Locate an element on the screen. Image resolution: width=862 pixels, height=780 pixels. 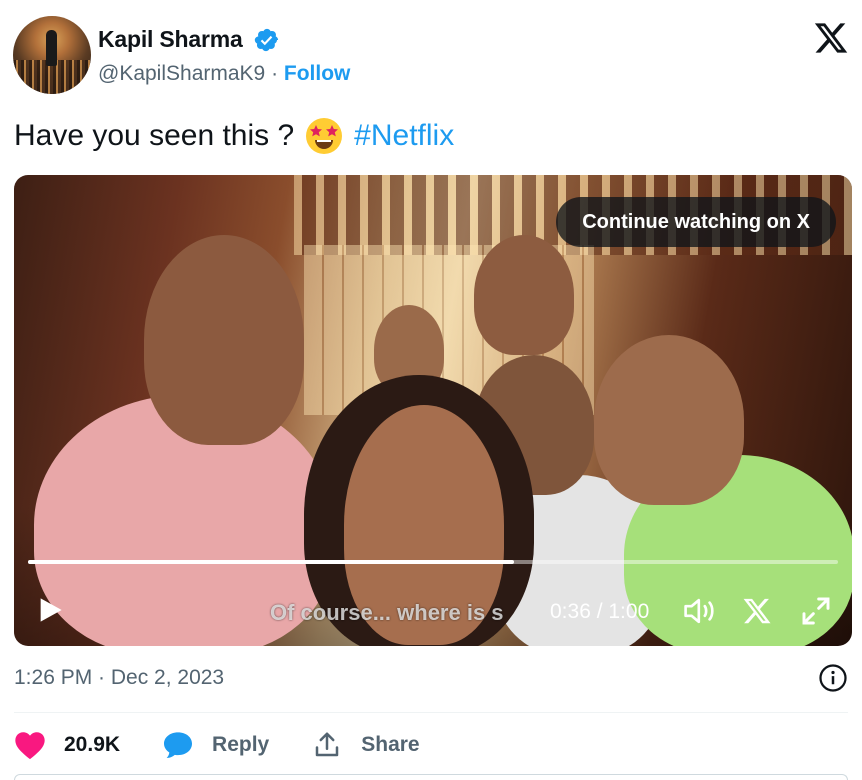
share-button: Share is located at coordinates (365, 745).